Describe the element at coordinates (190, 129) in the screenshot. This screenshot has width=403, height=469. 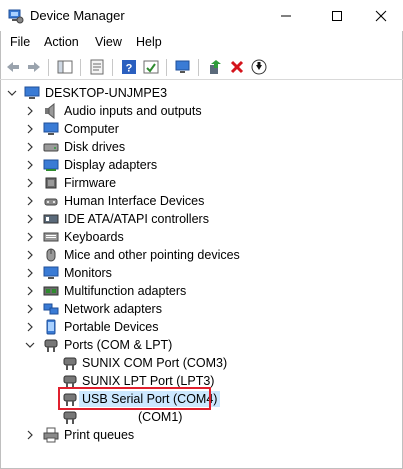
I see `tree-category-computer: Computer` at that location.